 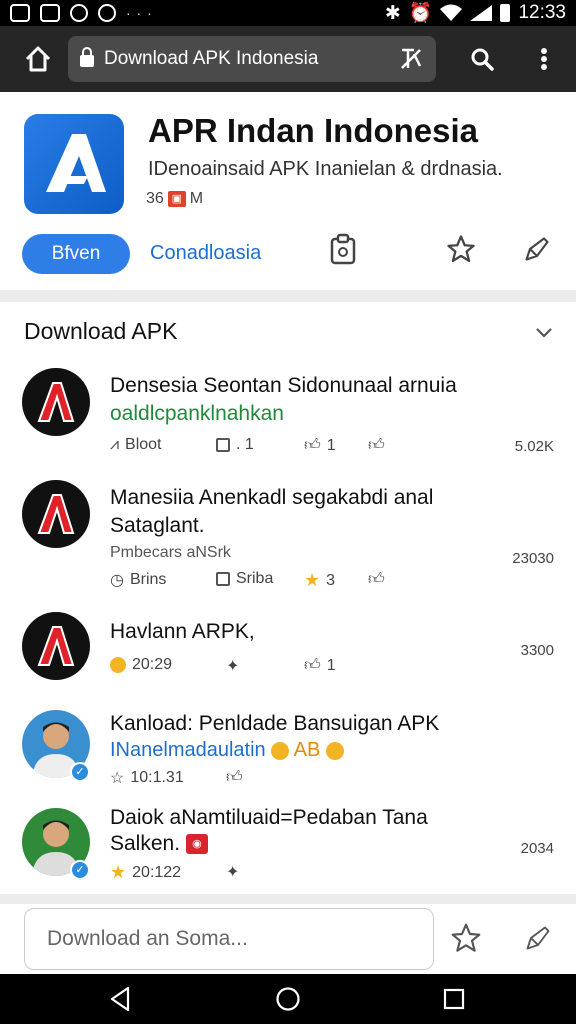 I want to click on navigation-bar, so click(x=288, y=999).